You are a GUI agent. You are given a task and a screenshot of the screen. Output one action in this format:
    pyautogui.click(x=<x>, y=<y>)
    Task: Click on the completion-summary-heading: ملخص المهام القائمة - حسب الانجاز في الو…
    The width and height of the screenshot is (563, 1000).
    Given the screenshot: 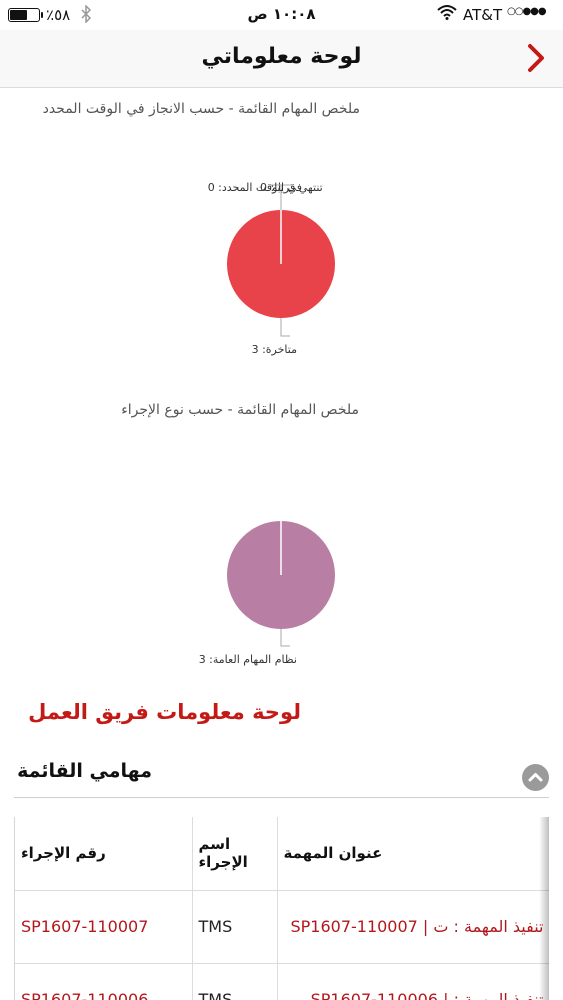 What is the action you would take?
    pyautogui.click(x=201, y=109)
    